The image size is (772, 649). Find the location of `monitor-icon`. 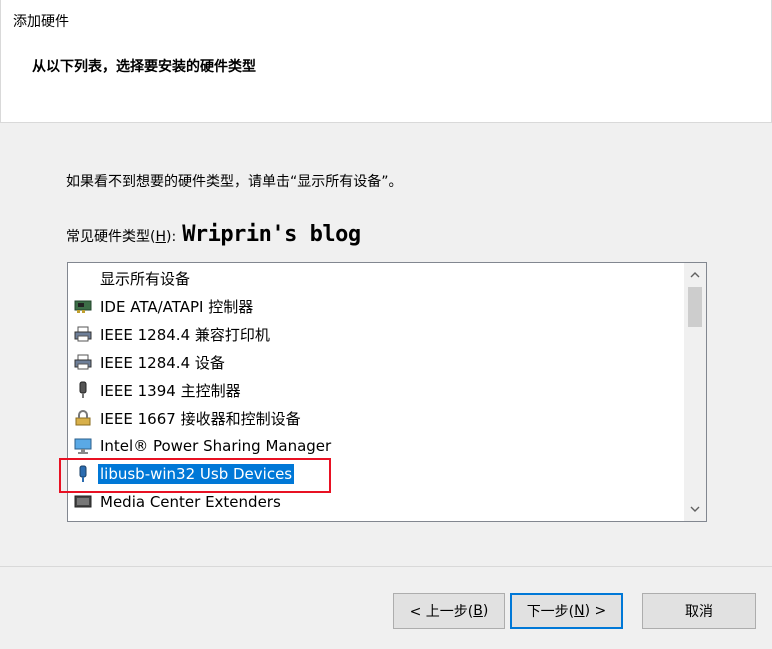

monitor-icon is located at coordinates (83, 446).